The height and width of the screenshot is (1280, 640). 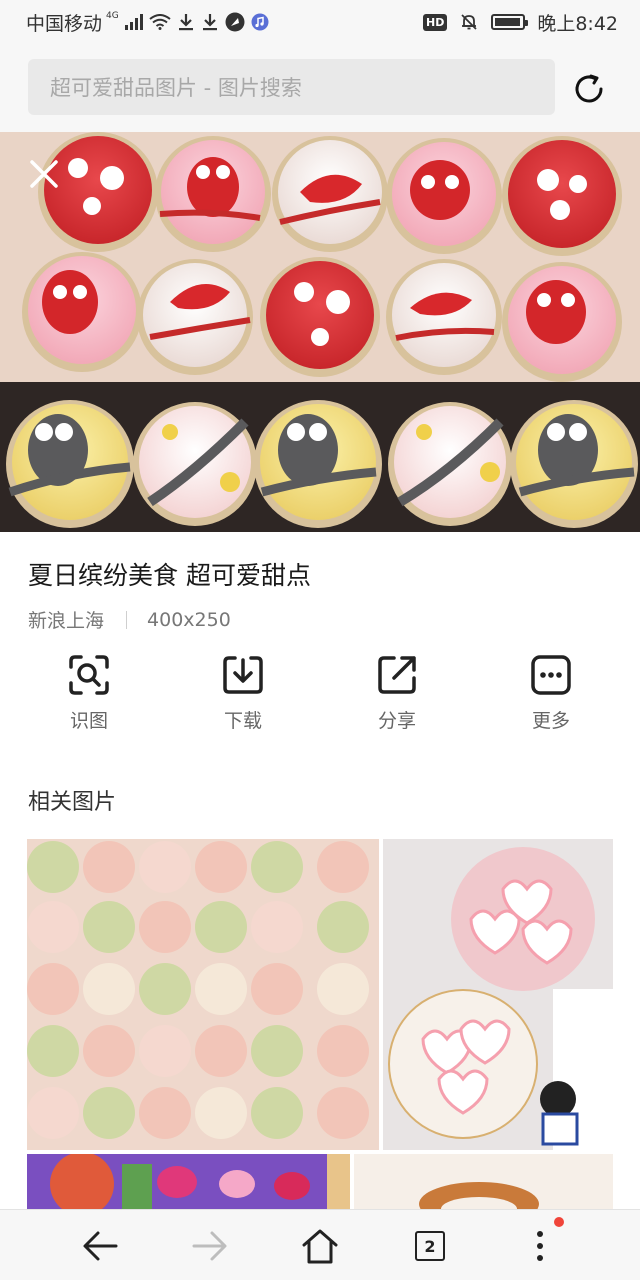 I want to click on image-scan-icon, so click(x=89, y=675).